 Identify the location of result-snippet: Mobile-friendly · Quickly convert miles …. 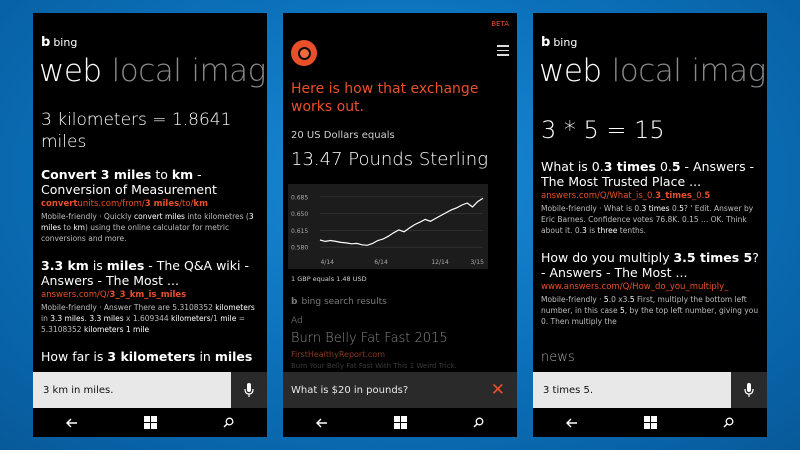
(147, 227).